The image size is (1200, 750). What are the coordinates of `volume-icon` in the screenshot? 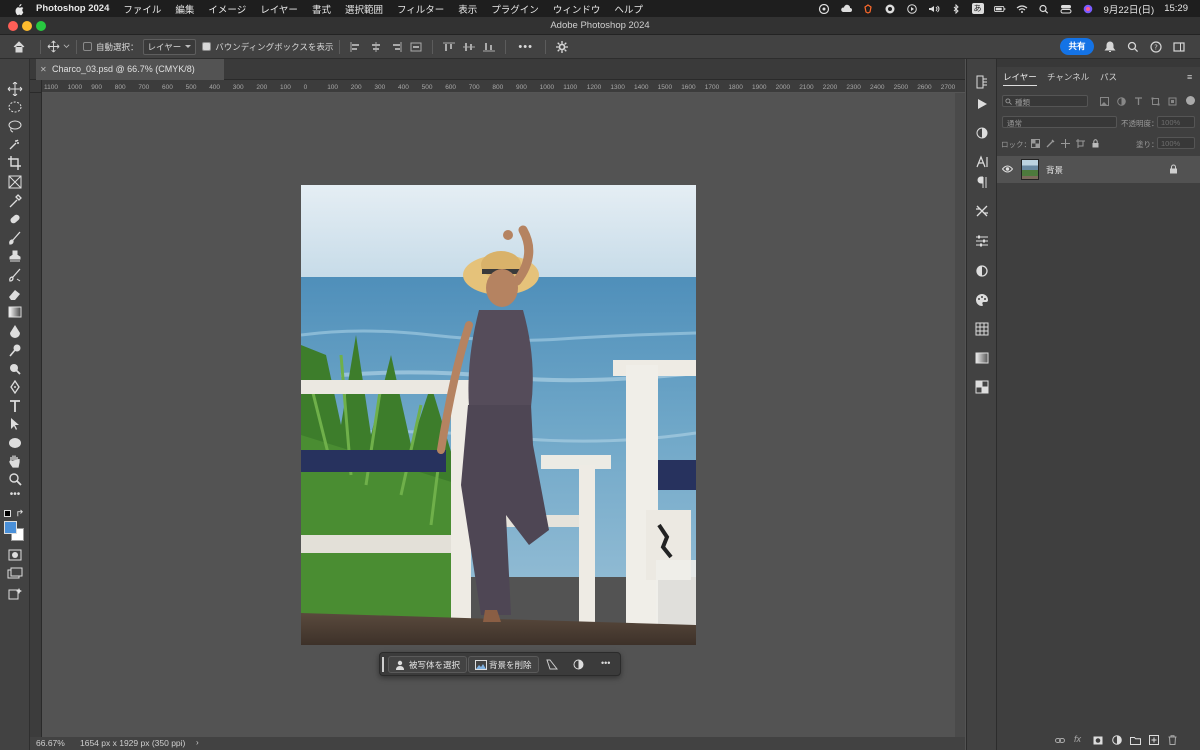 It's located at (934, 9).